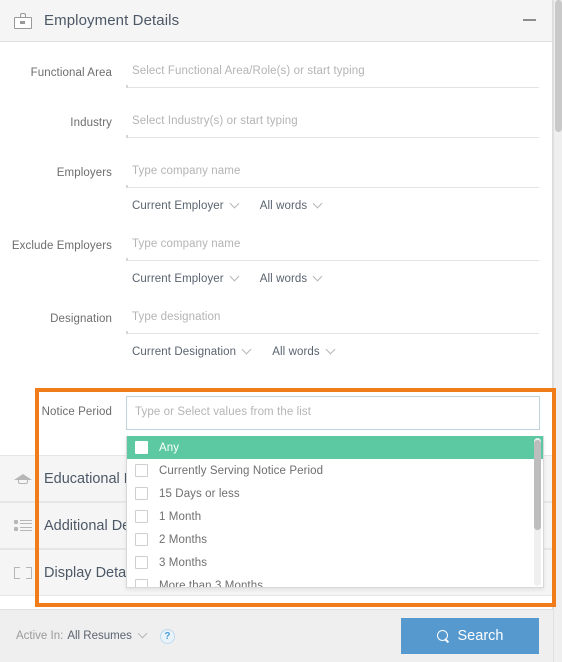 The width and height of the screenshot is (562, 662). I want to click on brackets-icon, so click(23, 573).